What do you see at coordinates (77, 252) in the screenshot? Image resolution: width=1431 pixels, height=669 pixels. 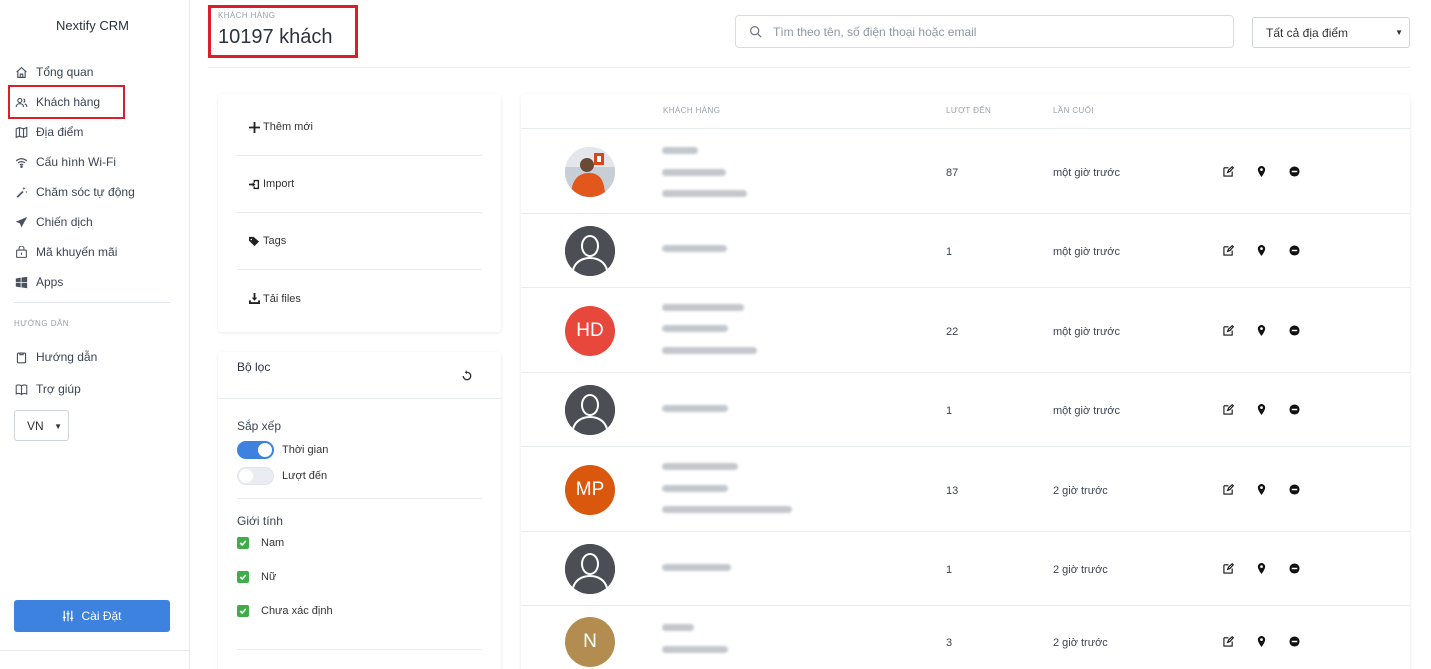 I see `sidebar-item-label: Mã khuyến mãi` at bounding box center [77, 252].